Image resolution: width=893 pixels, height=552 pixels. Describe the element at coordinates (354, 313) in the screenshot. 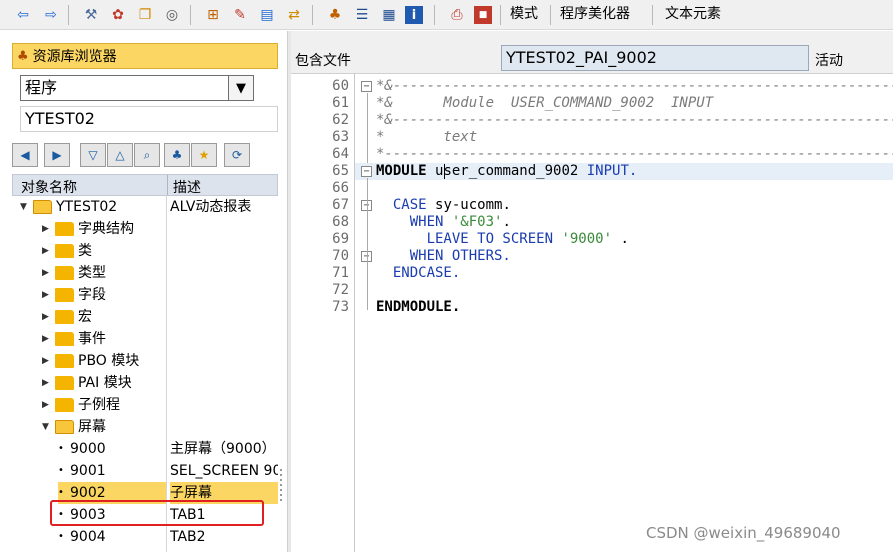

I see `gutter-divider` at that location.